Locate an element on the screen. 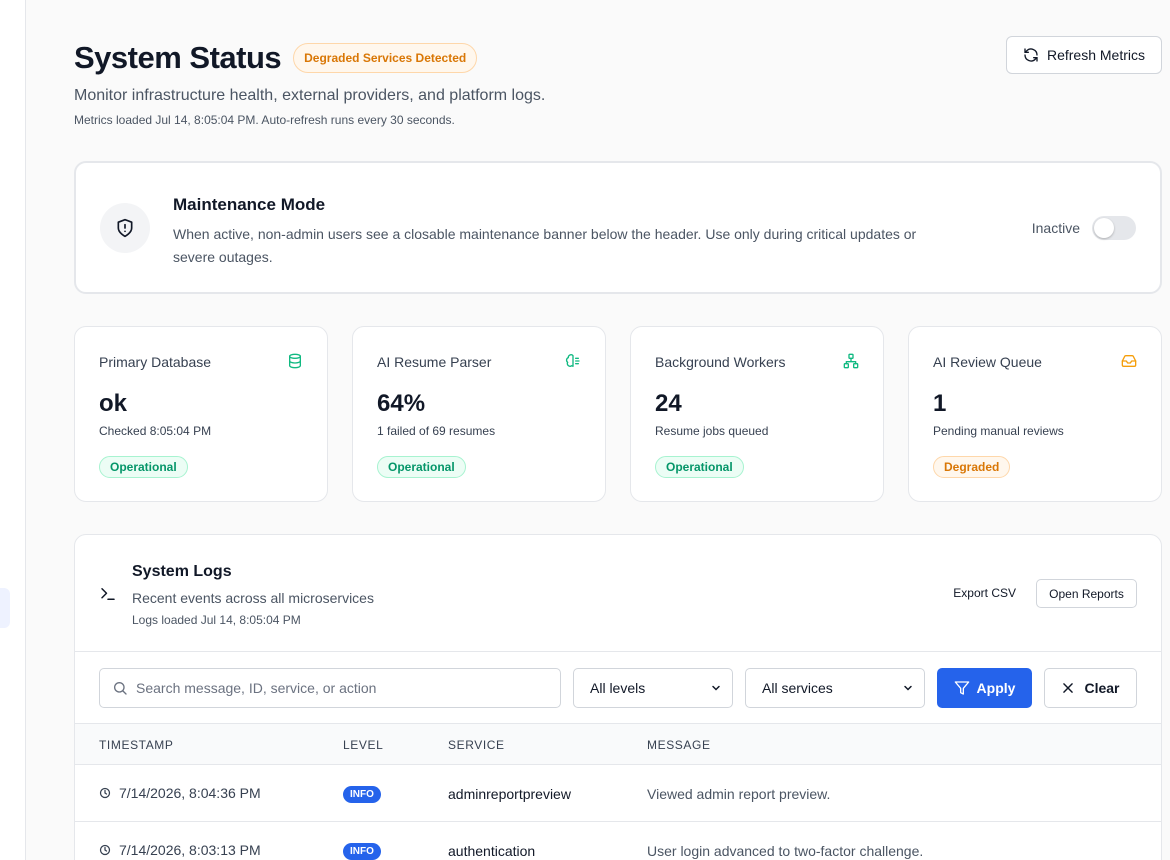 The width and height of the screenshot is (1170, 860). logs-loaded-text: Logs loaded Jul 14, 8:05:04 PM is located at coordinates (216, 620).